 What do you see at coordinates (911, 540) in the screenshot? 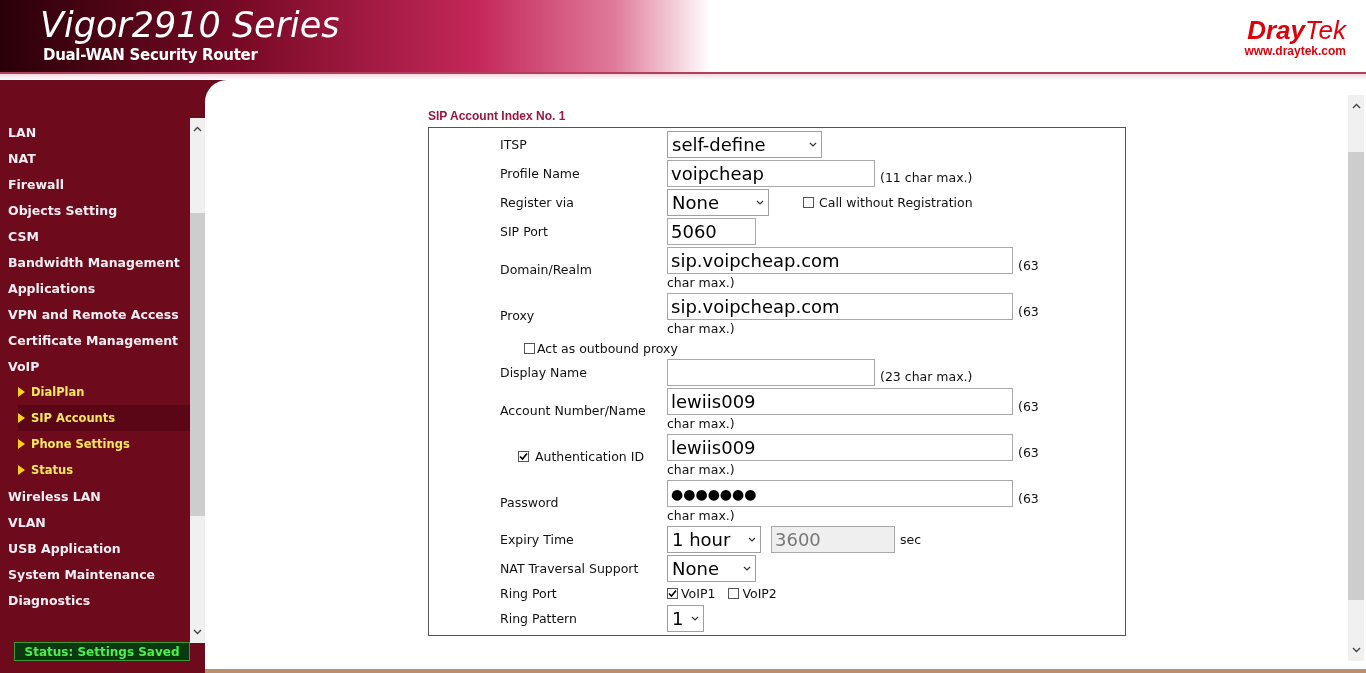
I see `unit-label: sec` at bounding box center [911, 540].